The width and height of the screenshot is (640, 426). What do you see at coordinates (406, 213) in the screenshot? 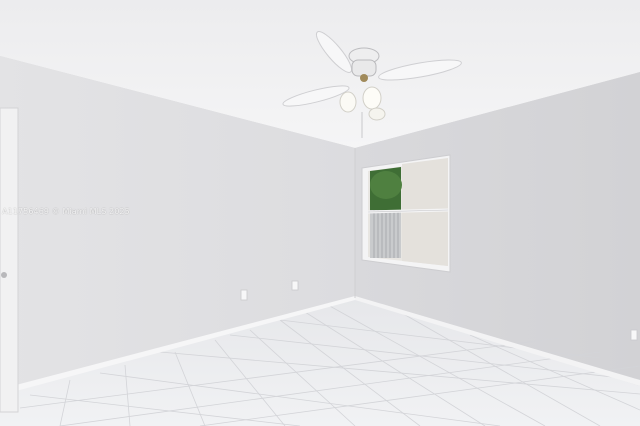
I see `window` at bounding box center [406, 213].